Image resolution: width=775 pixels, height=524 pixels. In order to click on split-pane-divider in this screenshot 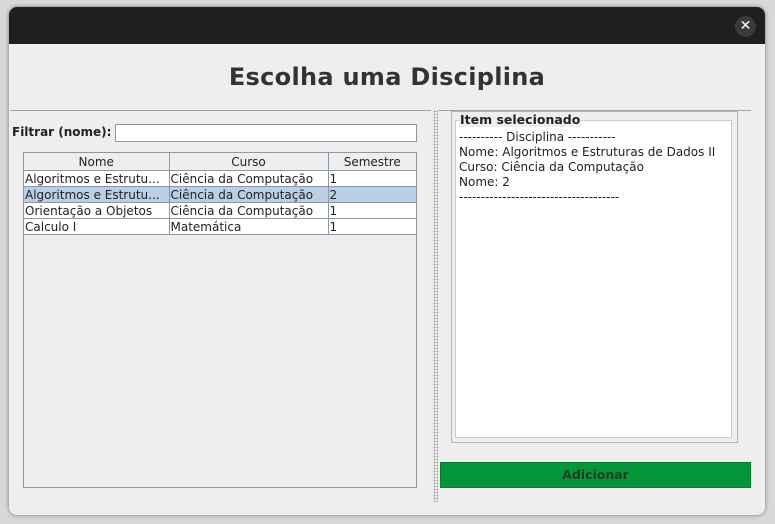, I will do `click(435, 306)`.